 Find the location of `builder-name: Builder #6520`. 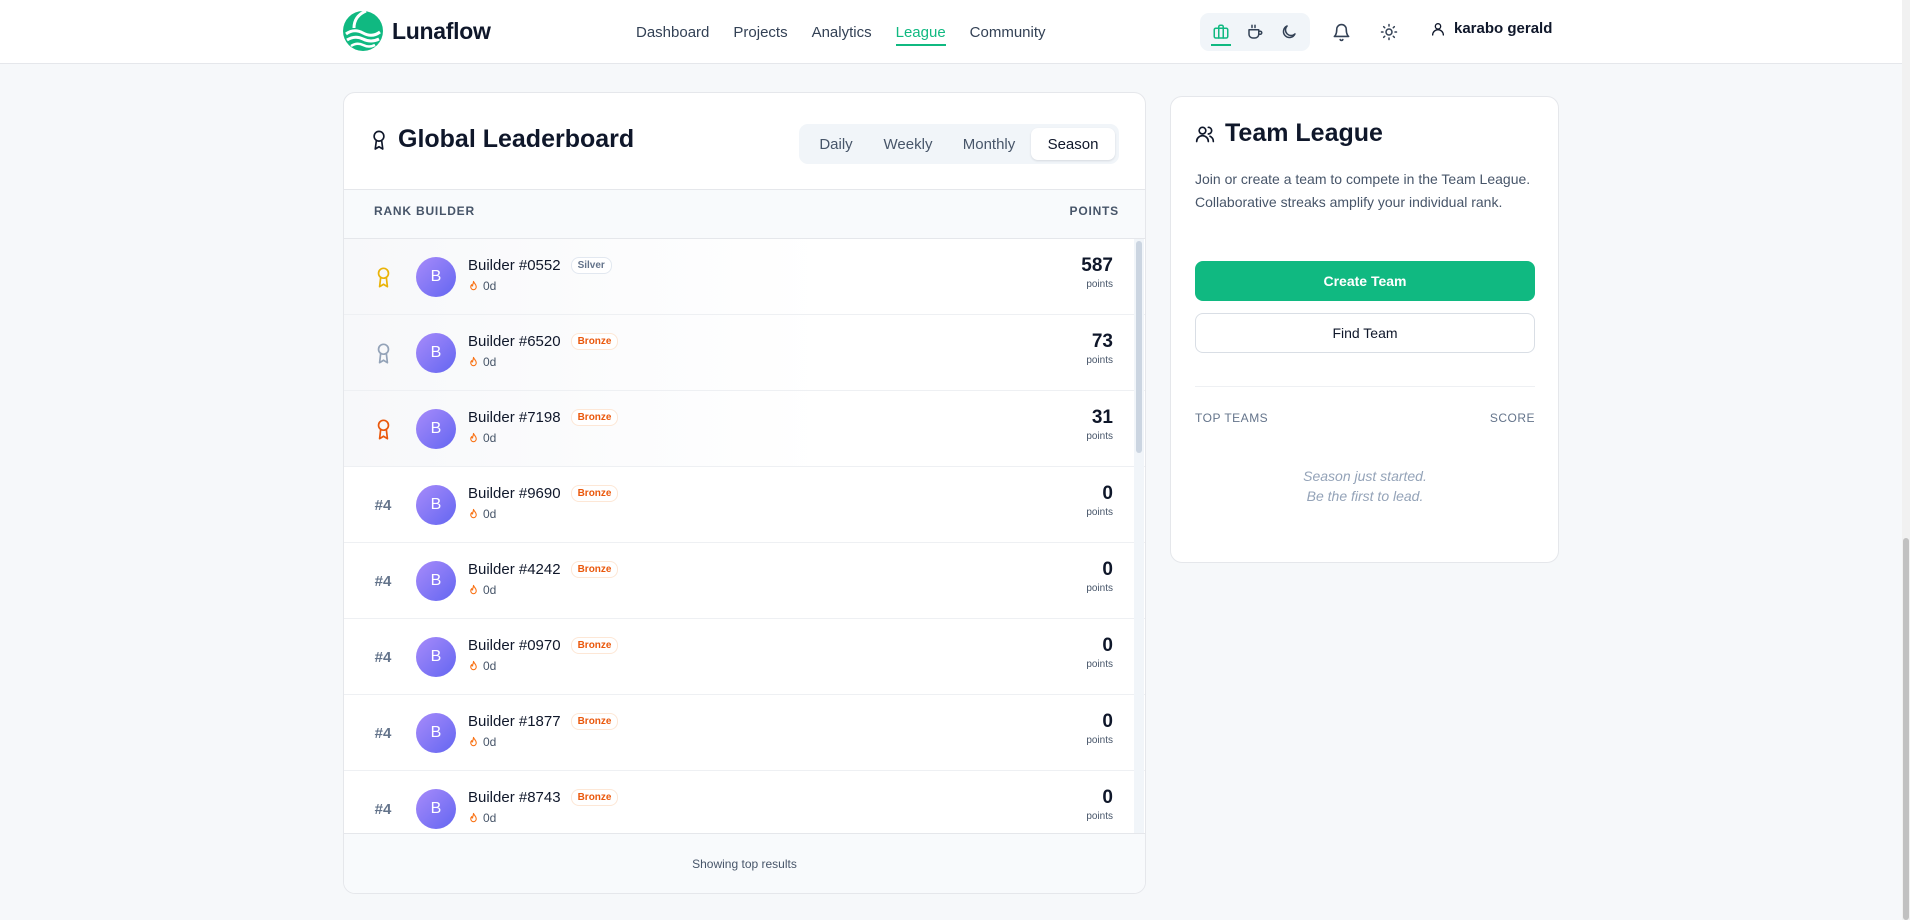

builder-name: Builder #6520 is located at coordinates (514, 341).